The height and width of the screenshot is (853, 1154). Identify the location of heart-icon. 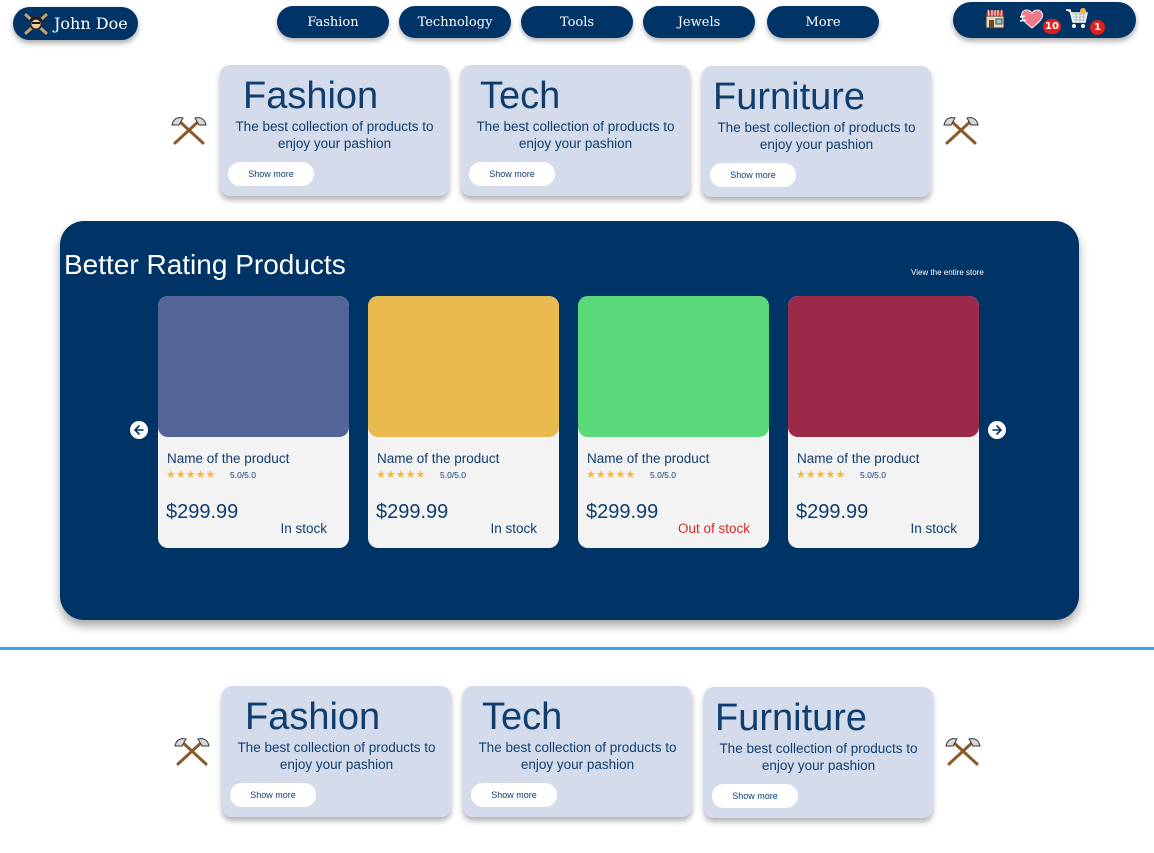
(1032, 19).